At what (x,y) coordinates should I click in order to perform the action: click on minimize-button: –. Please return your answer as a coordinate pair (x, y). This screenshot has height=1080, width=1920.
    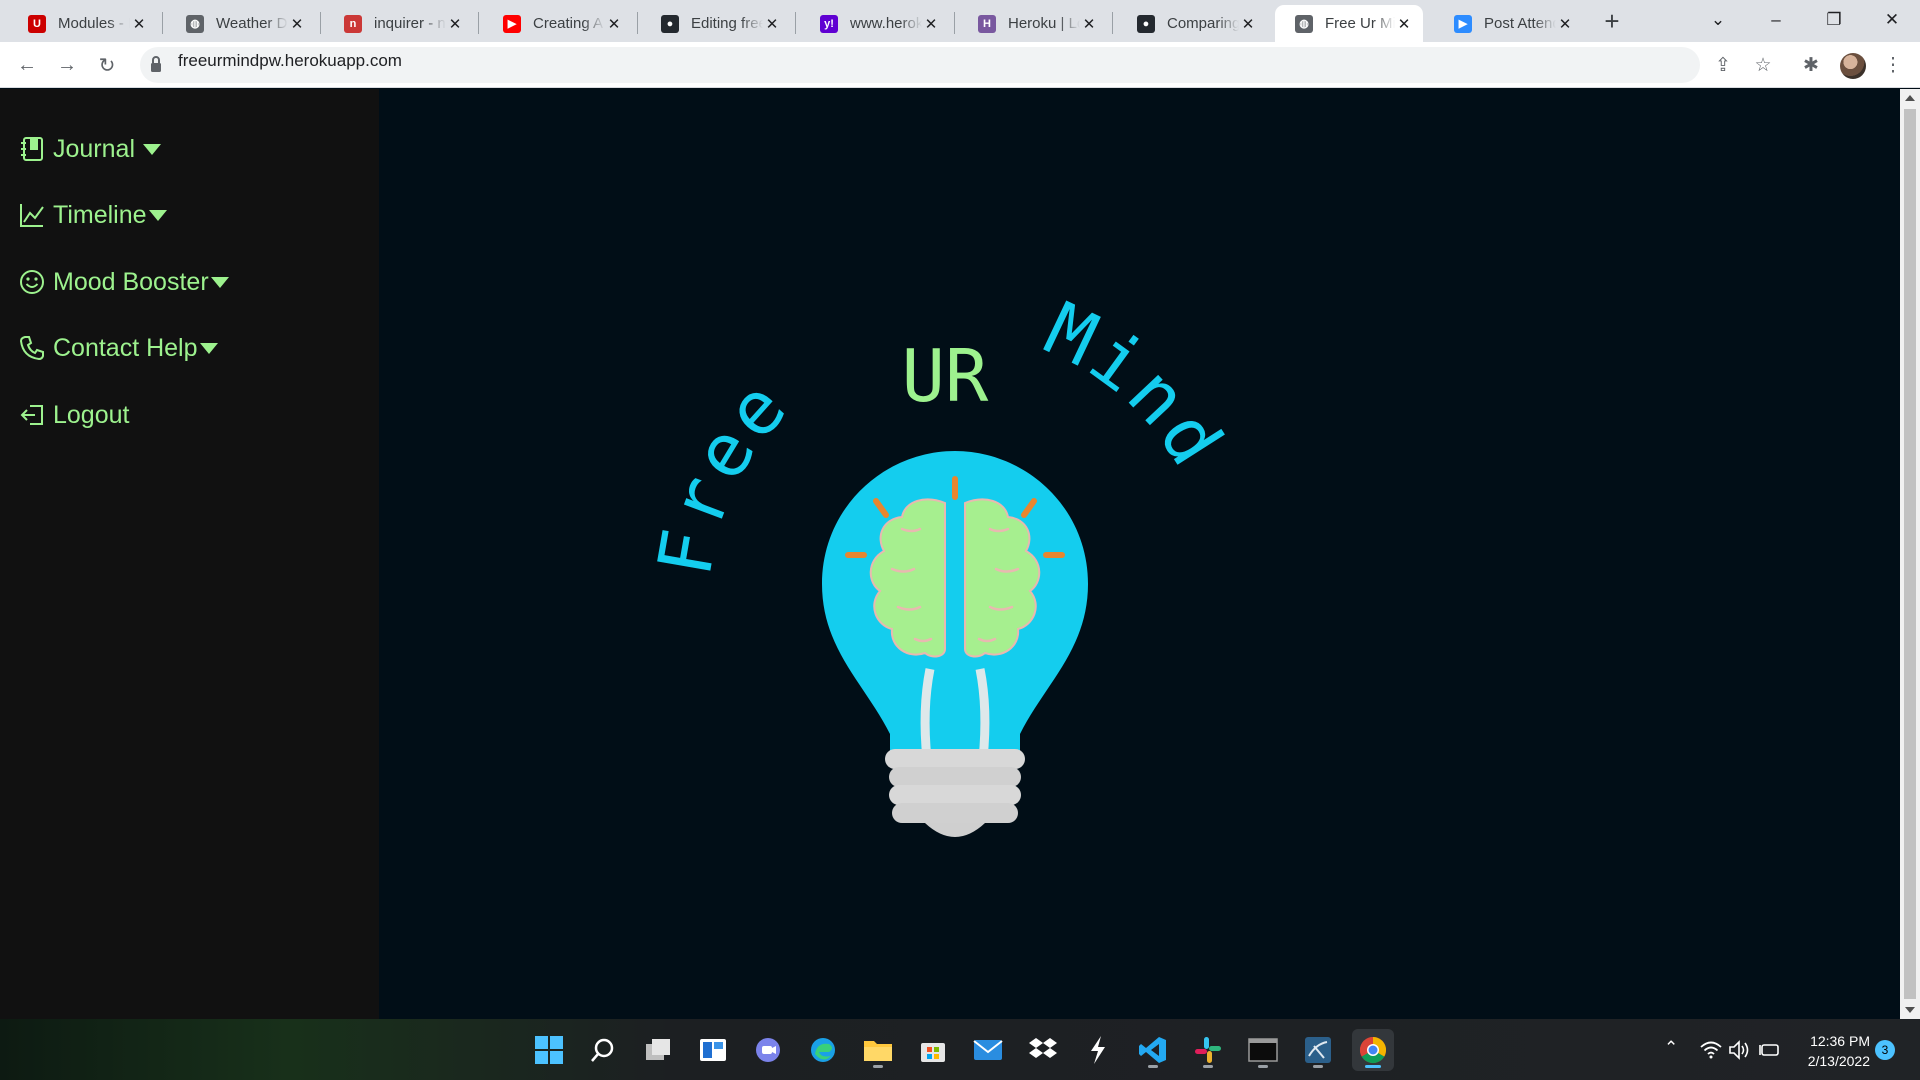
    Looking at the image, I should click on (1776, 20).